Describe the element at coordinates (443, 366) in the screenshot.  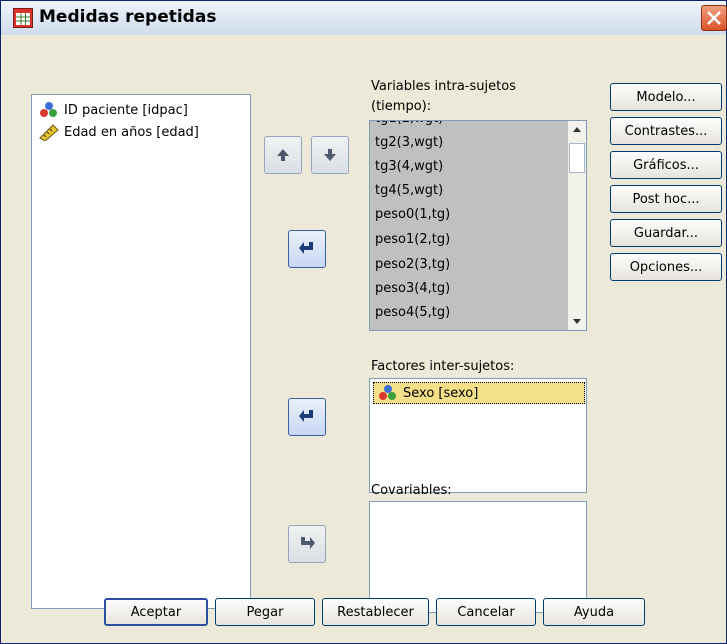
I see `between-subjects-label: Factores inter-sujetos:` at that location.